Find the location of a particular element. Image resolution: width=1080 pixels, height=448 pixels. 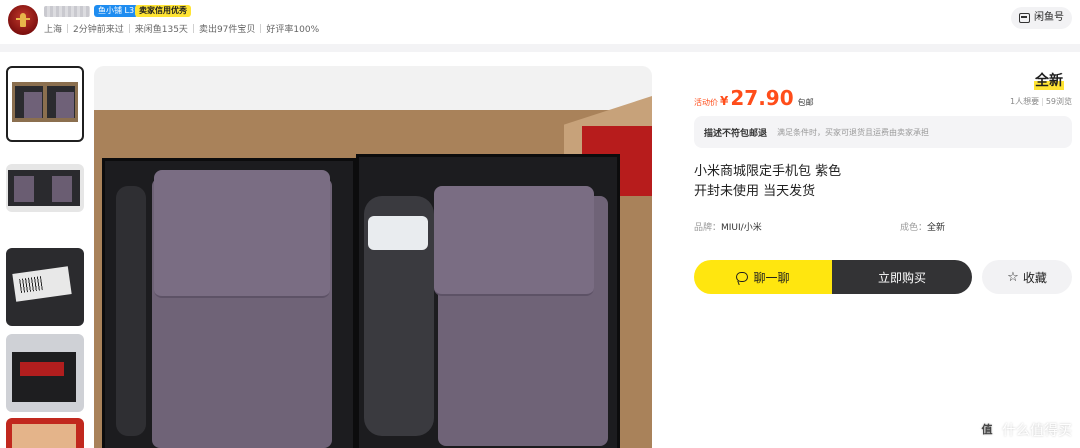

star-icon: ☆ is located at coordinates (1013, 277).